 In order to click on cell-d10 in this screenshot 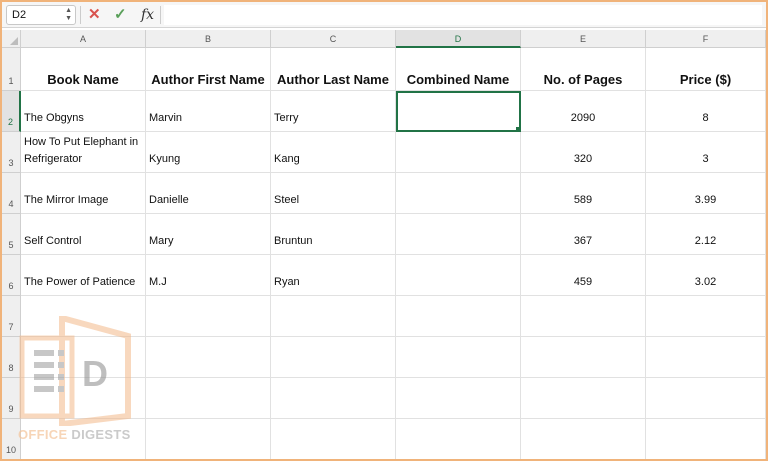, I will do `click(458, 439)`.